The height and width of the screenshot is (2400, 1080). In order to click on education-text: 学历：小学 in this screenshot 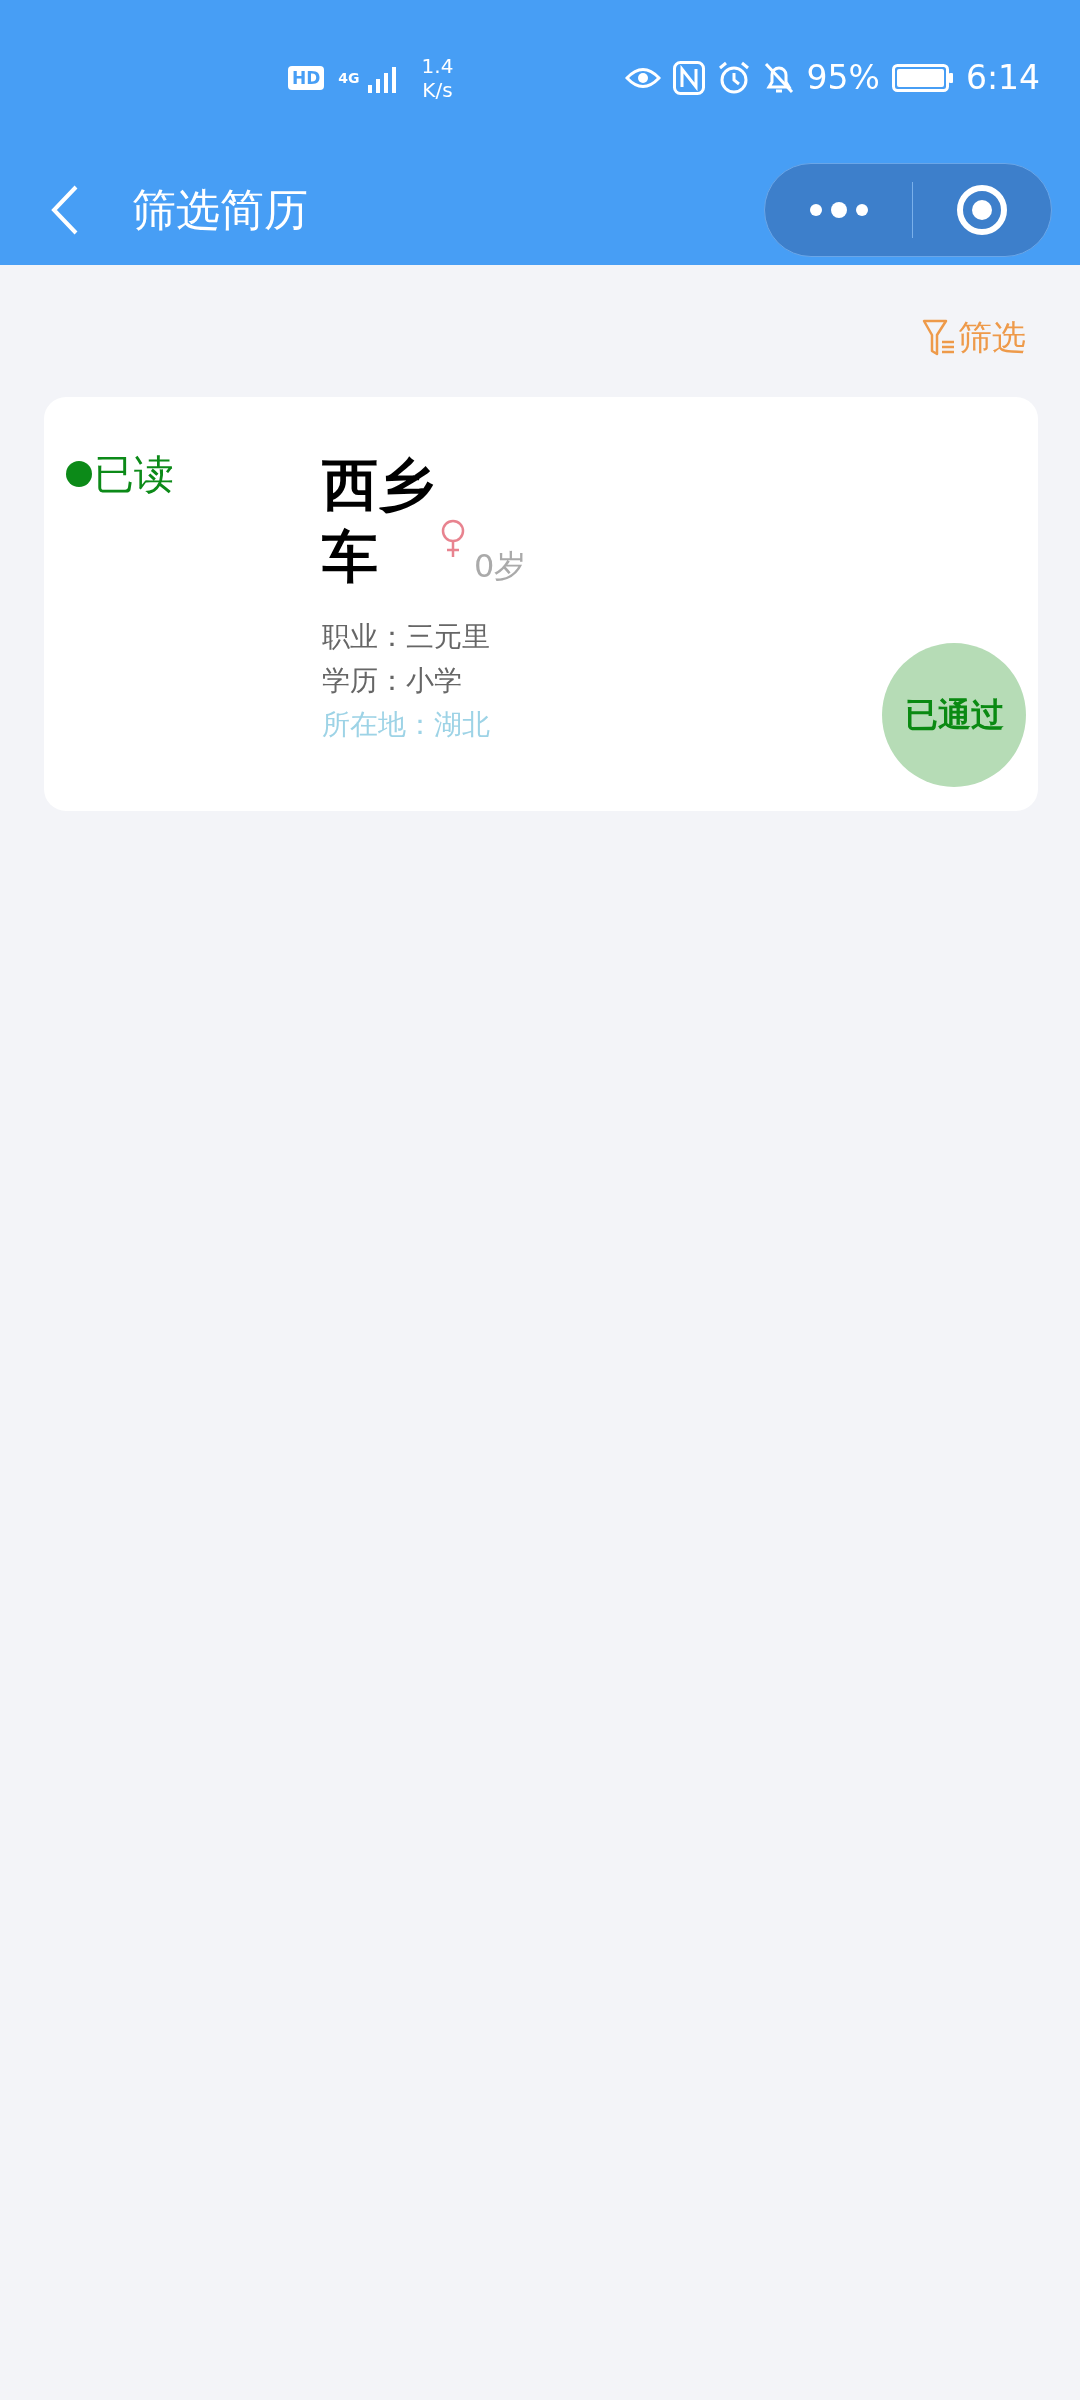, I will do `click(392, 681)`.